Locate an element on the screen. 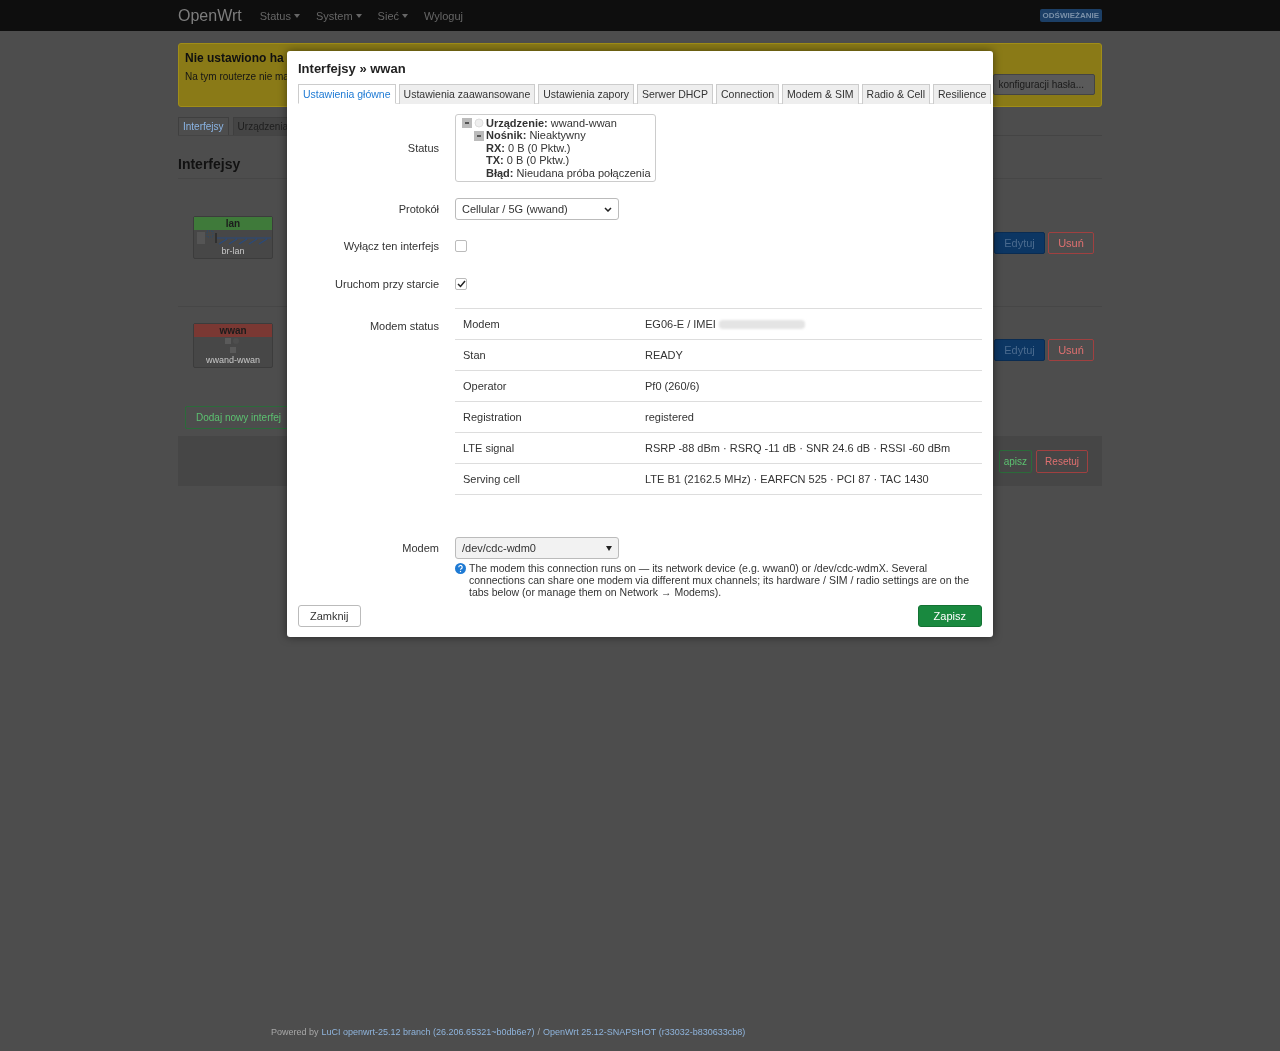  table-cell-text: Registration is located at coordinates (493, 417).